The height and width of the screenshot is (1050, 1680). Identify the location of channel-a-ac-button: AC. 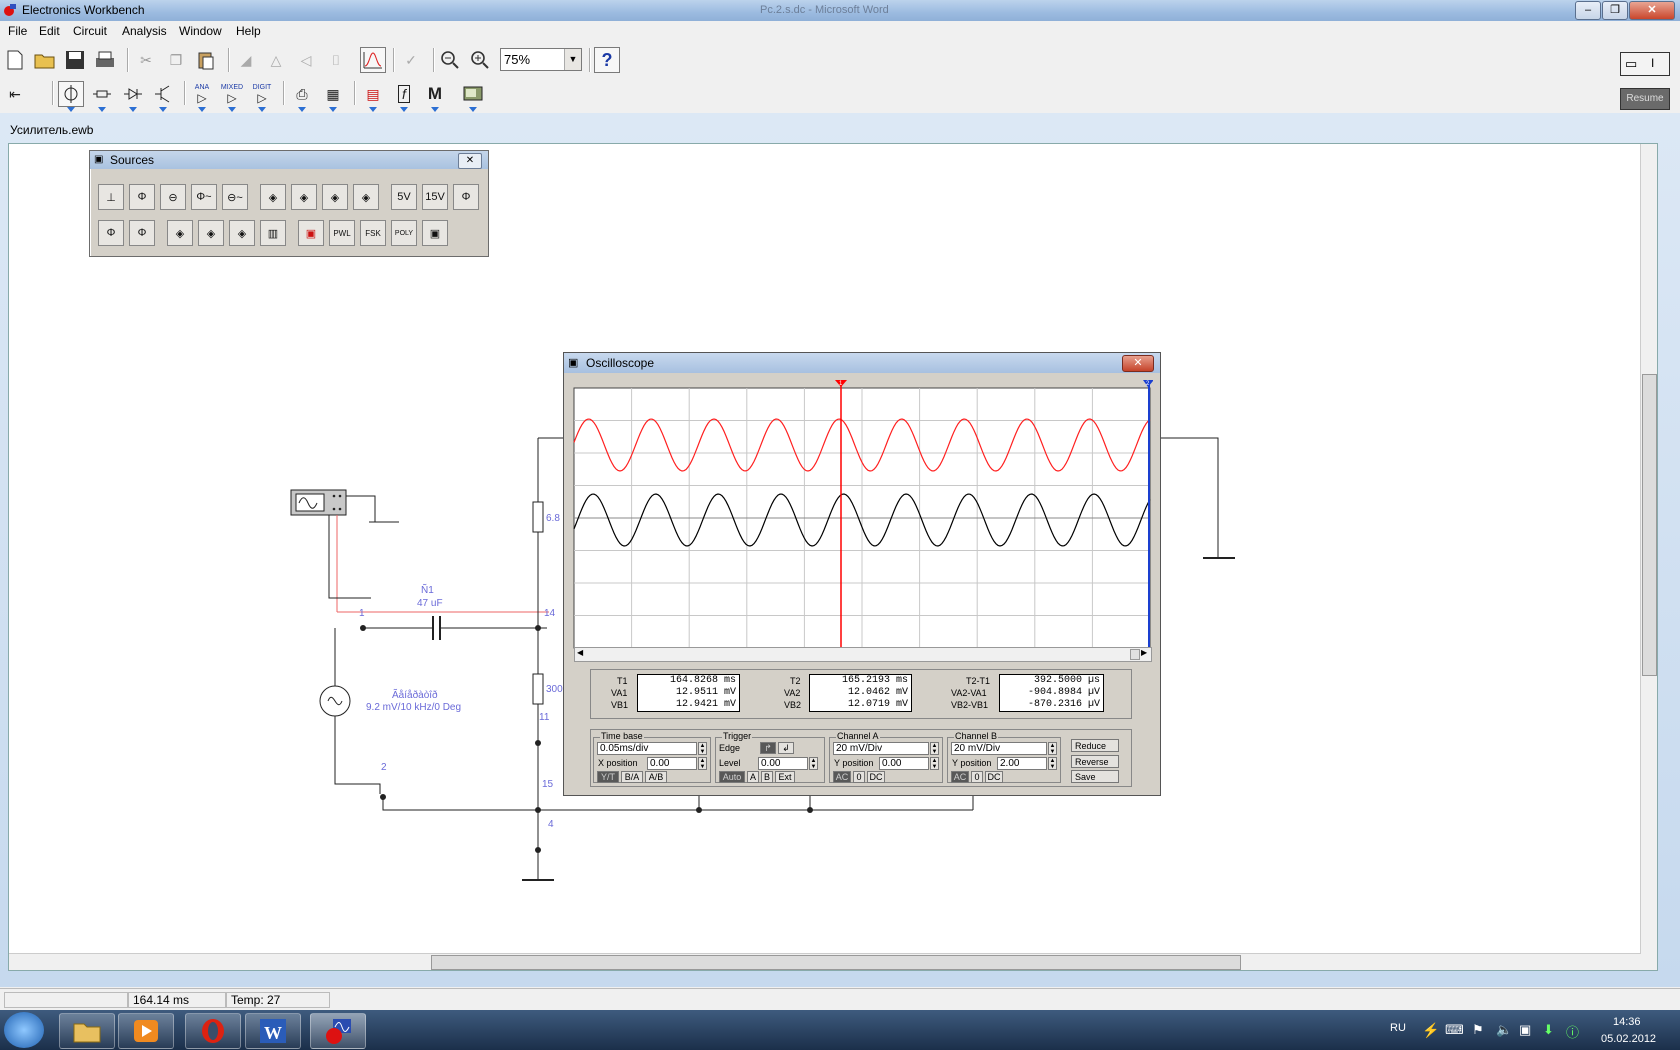
(842, 777).